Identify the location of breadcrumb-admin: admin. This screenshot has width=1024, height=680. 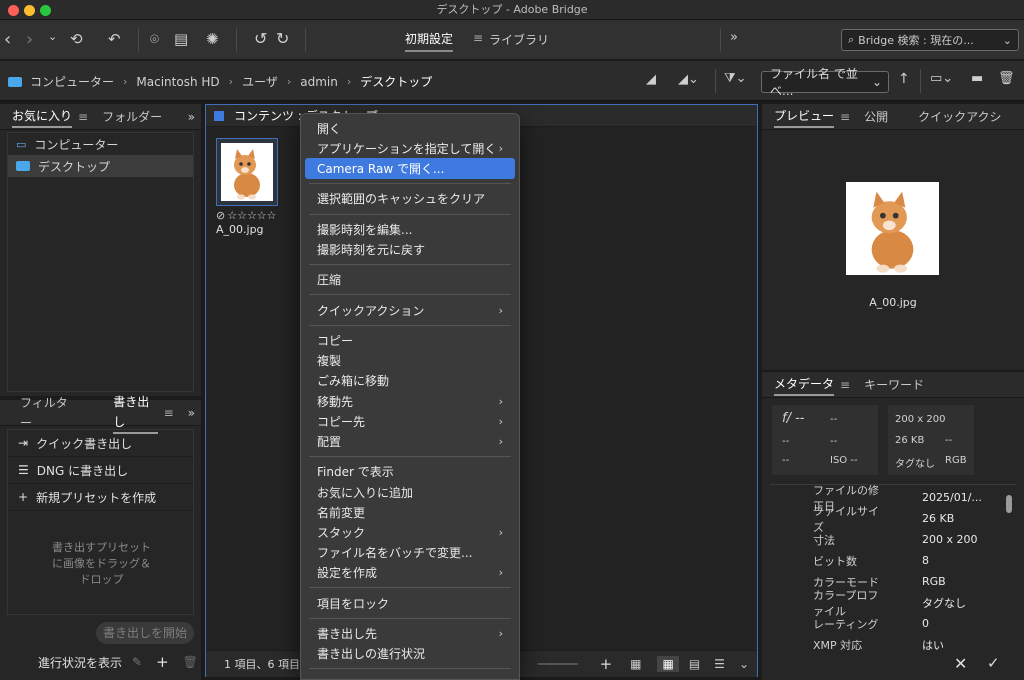
(319, 82).